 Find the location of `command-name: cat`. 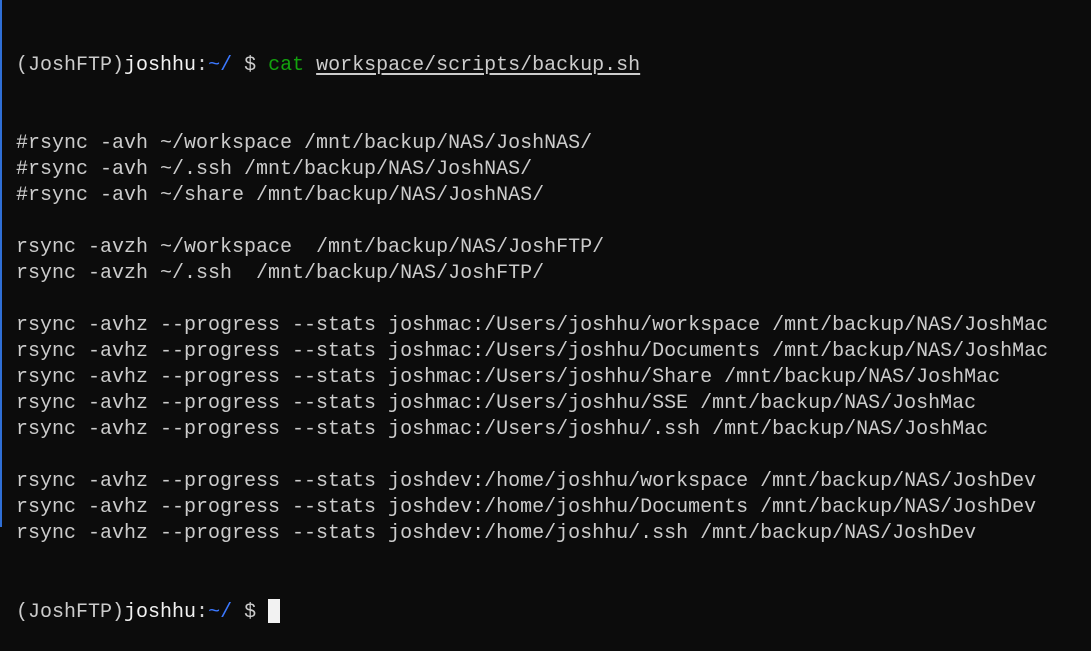

command-name: cat is located at coordinates (286, 65).